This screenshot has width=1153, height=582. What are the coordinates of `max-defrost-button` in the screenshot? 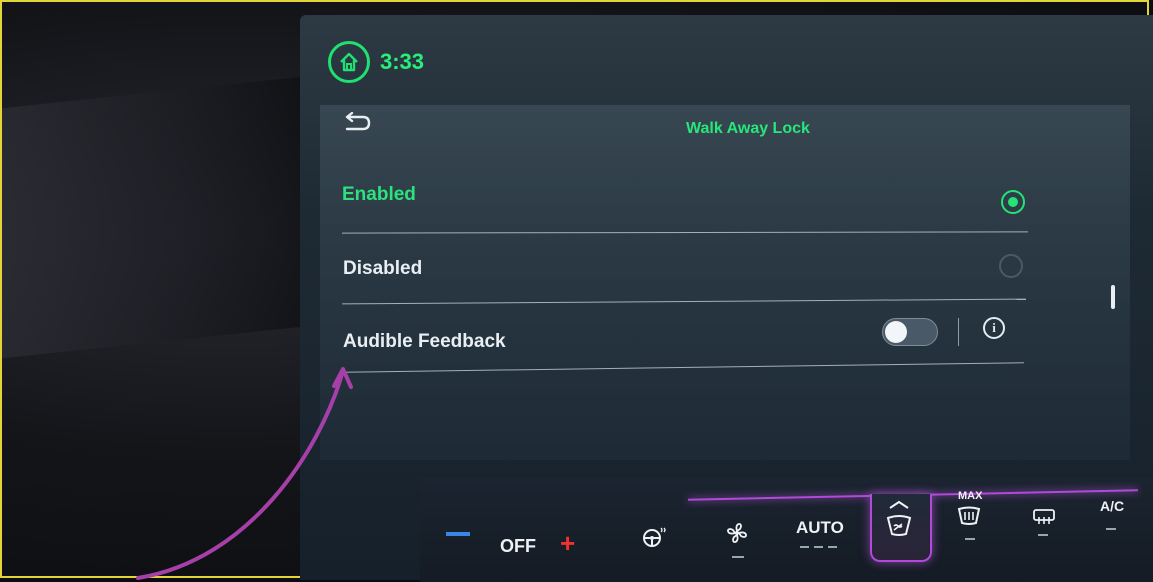 It's located at (969, 518).